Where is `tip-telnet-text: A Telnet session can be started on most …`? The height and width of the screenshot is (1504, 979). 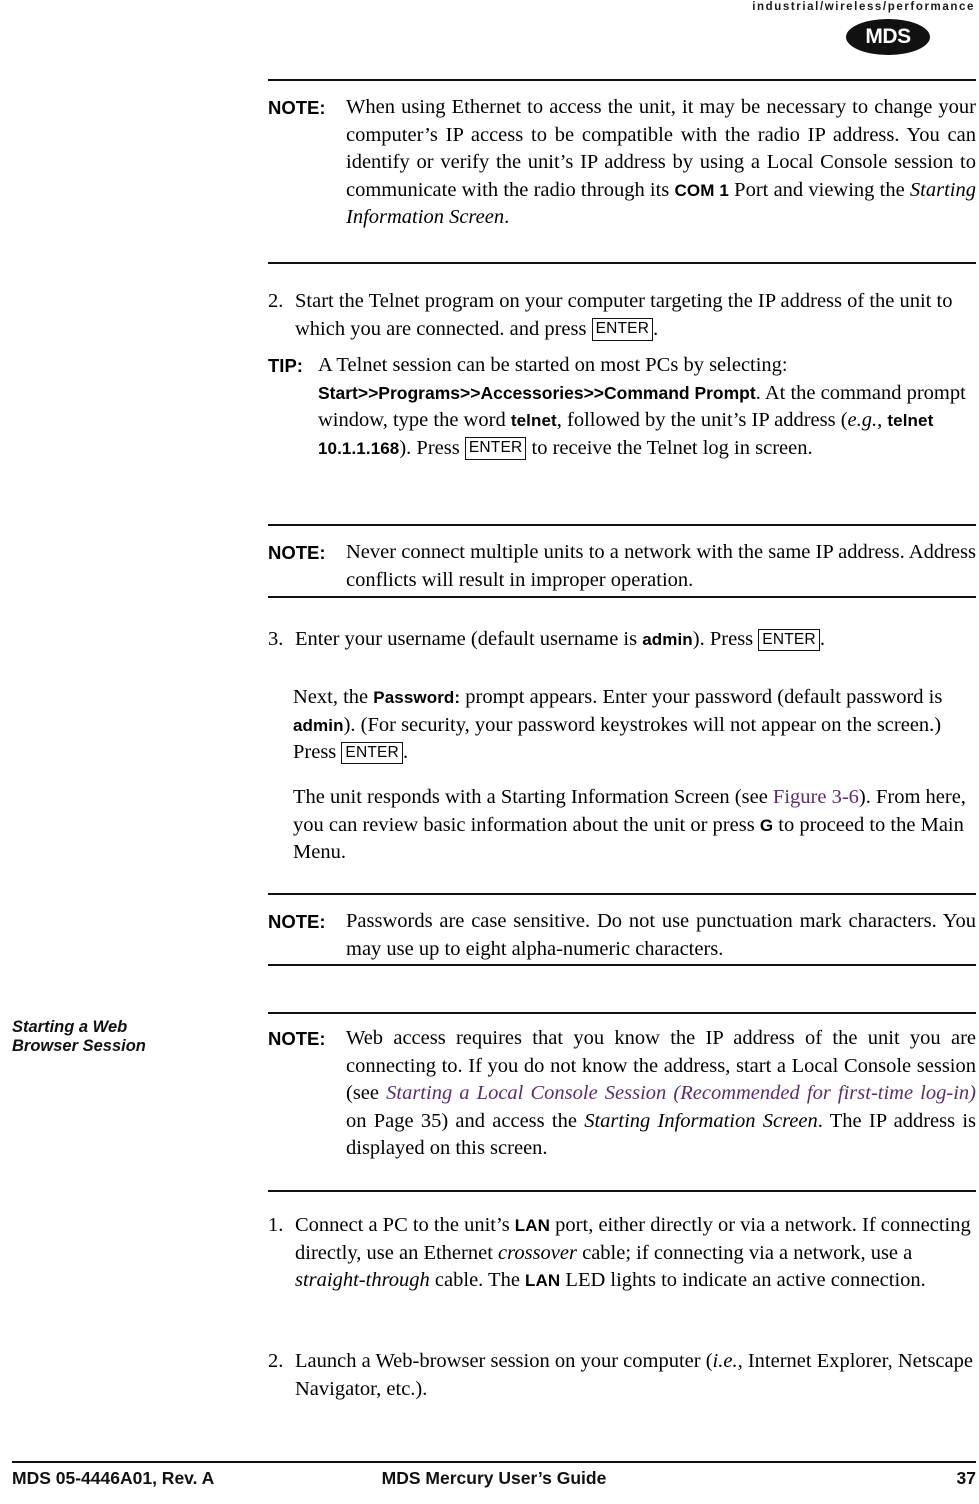
tip-telnet-text: A Telnet session can be started on most … is located at coordinates (647, 407).